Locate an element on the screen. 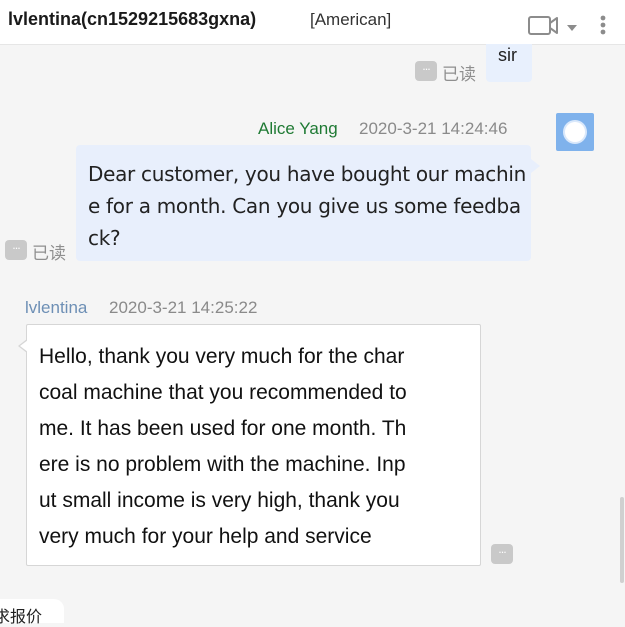 This screenshot has width=625, height=627. message-line: very much for your help and service is located at coordinates (205, 536).